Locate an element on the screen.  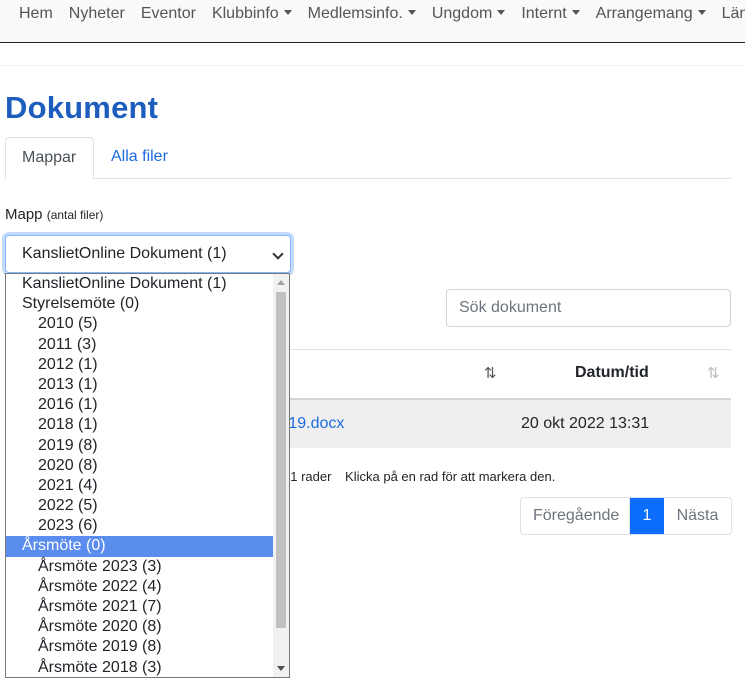
tab-alla-filer: Alla filer is located at coordinates (139, 158).